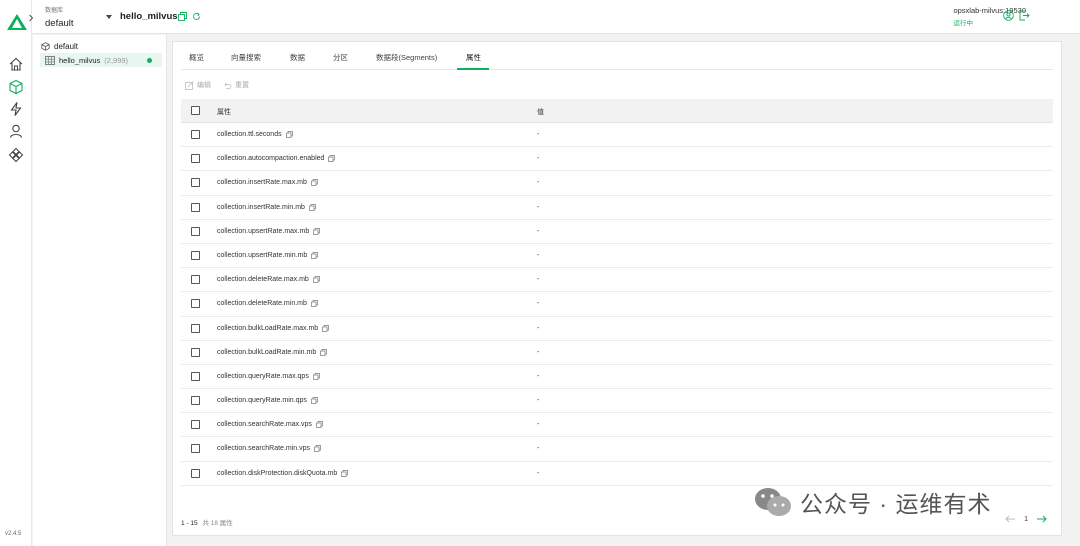 This screenshot has height=546, width=1080. What do you see at coordinates (31, 18) in the screenshot?
I see `chevron-right-icon` at bounding box center [31, 18].